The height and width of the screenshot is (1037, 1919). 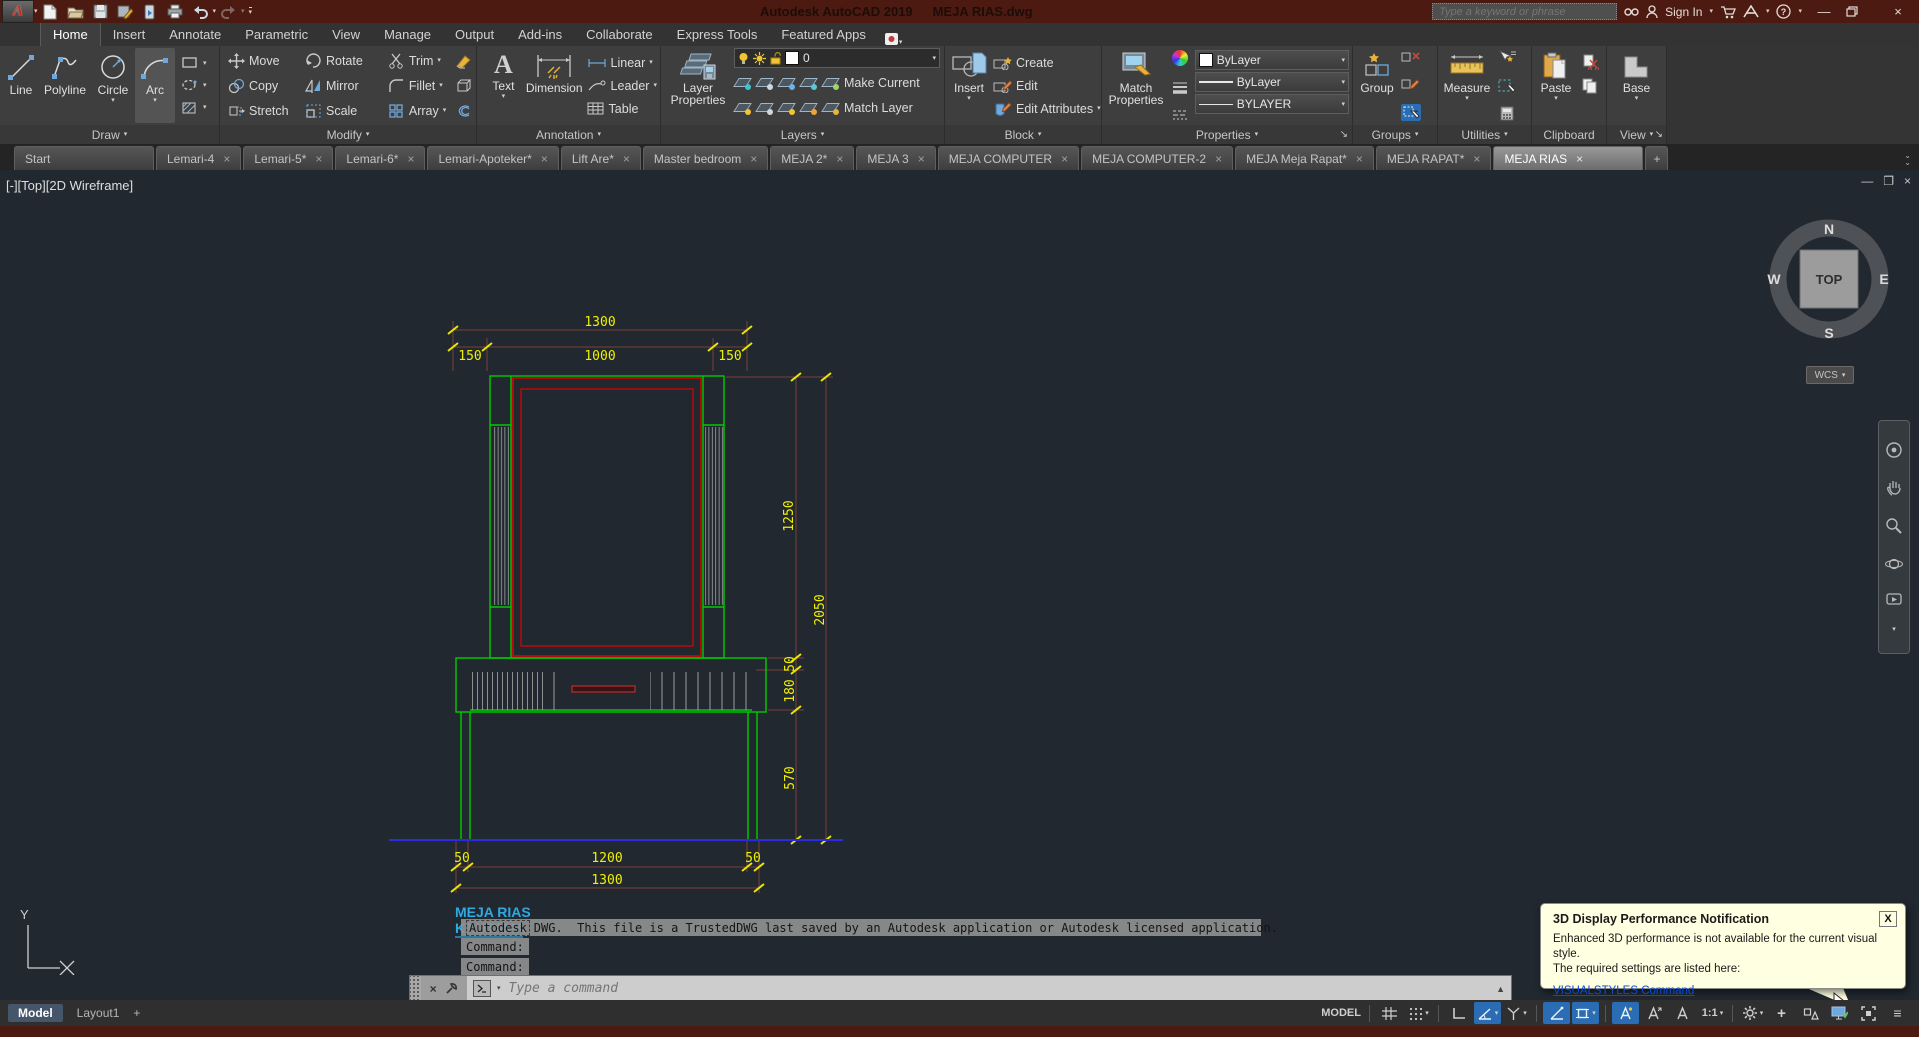 What do you see at coordinates (1377, 85) in the screenshot?
I see `group-button: Group` at bounding box center [1377, 85].